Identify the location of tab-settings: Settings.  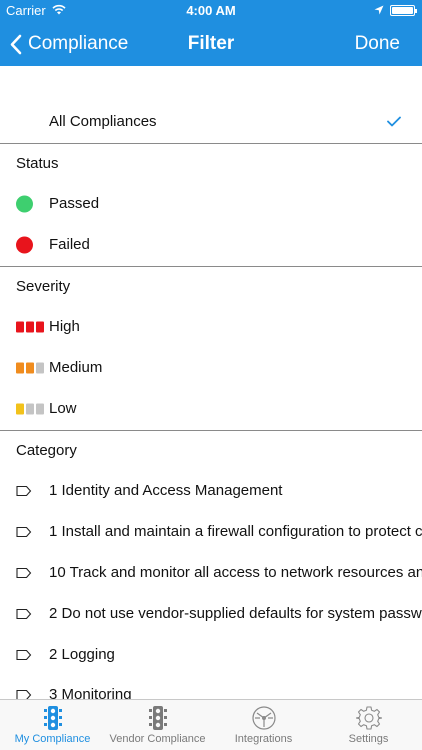
(368, 725).